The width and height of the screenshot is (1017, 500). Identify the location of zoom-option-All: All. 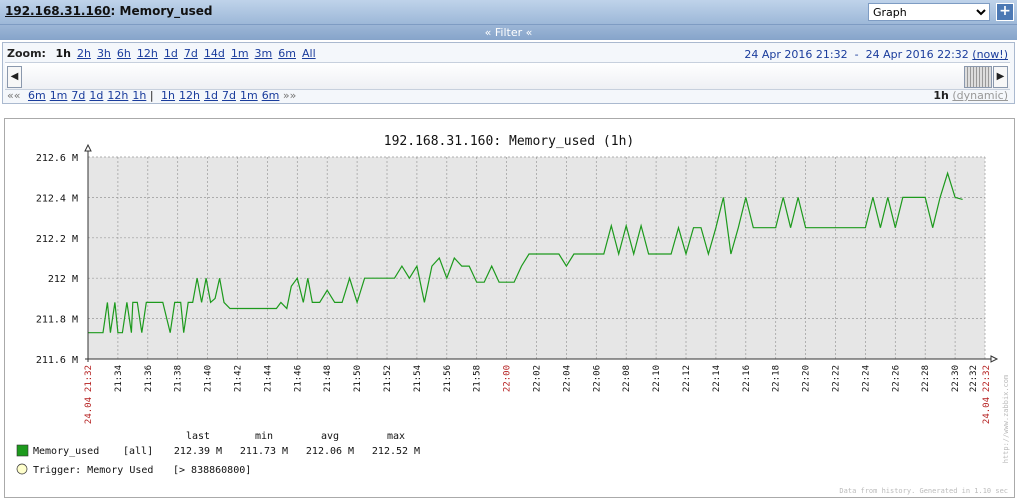
(309, 53).